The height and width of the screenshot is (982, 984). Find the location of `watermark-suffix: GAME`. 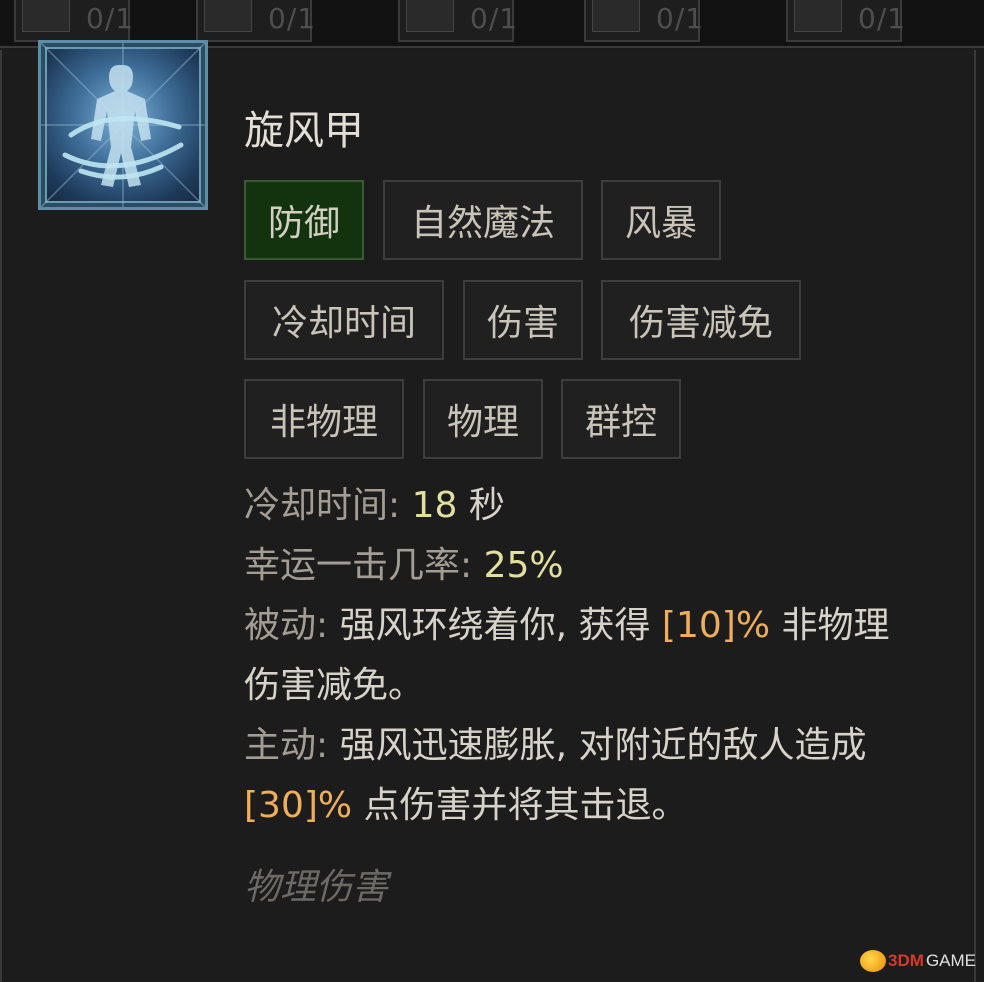

watermark-suffix: GAME is located at coordinates (950, 960).